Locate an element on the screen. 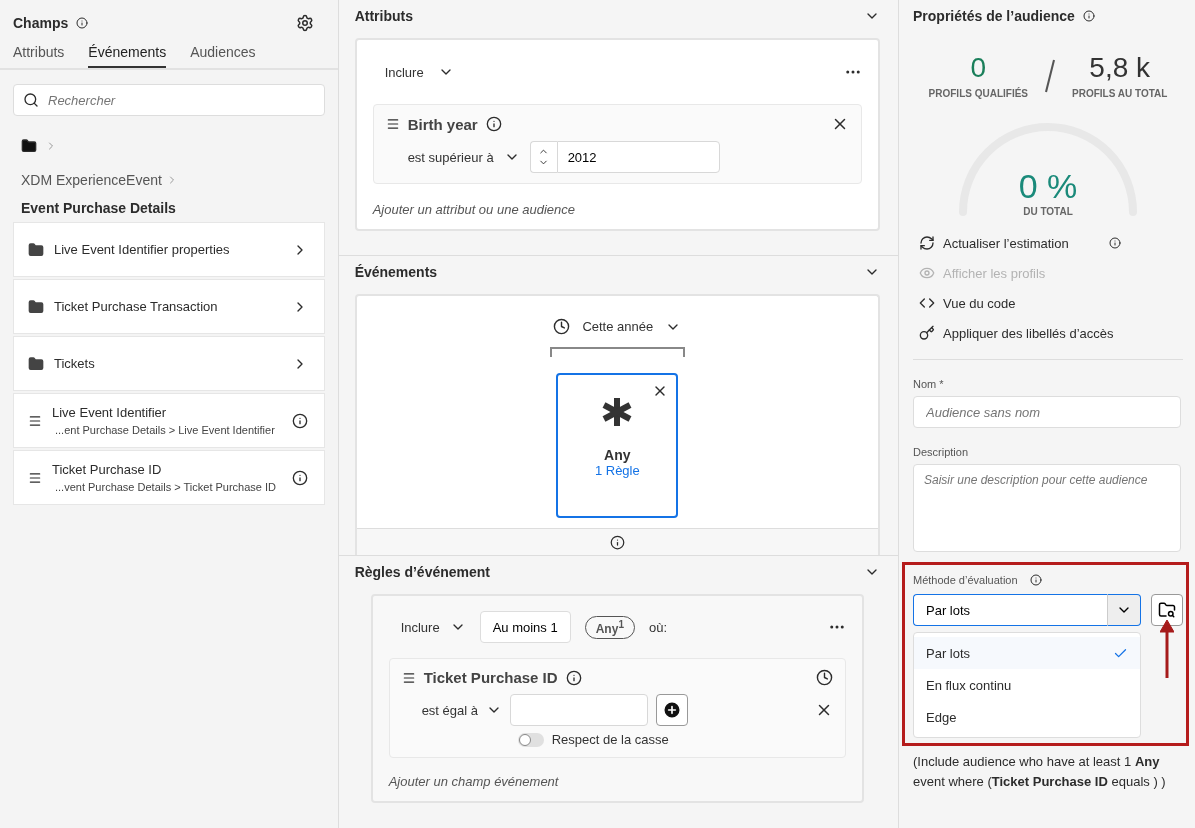  percent-value: 0 % is located at coordinates (1048, 186).